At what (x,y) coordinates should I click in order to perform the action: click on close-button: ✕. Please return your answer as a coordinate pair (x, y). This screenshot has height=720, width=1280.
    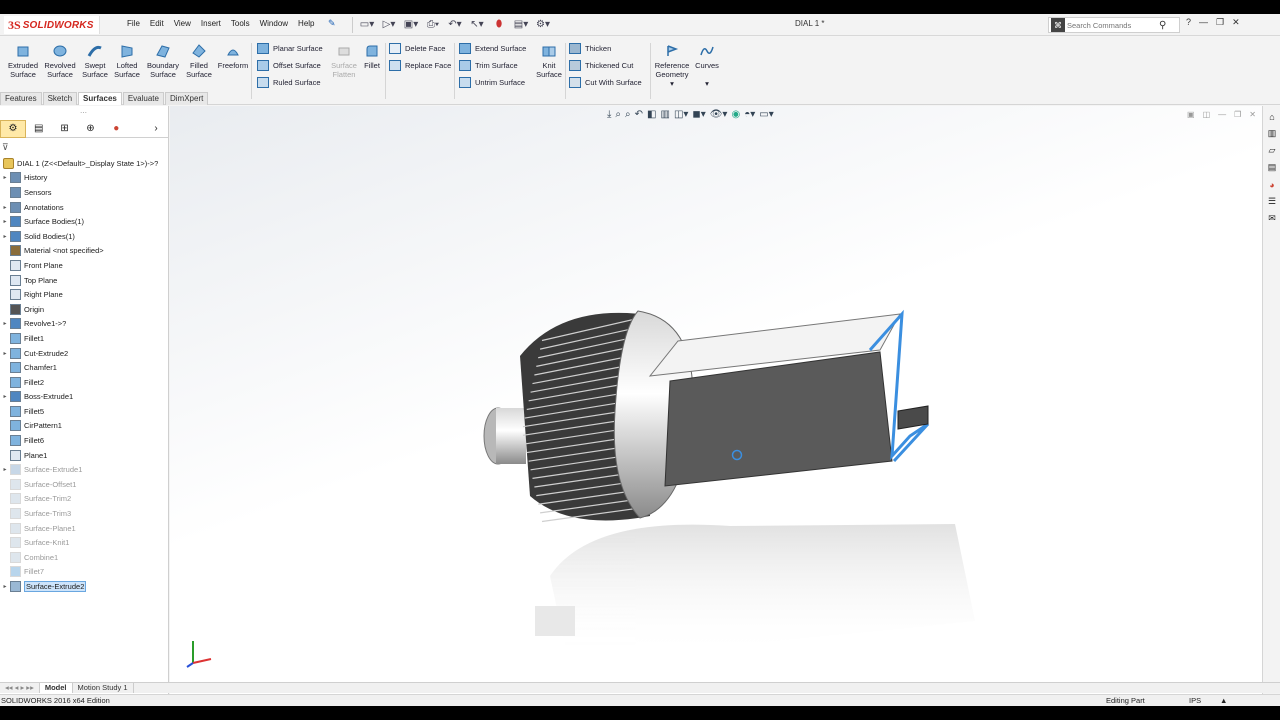
    Looking at the image, I should click on (1236, 22).